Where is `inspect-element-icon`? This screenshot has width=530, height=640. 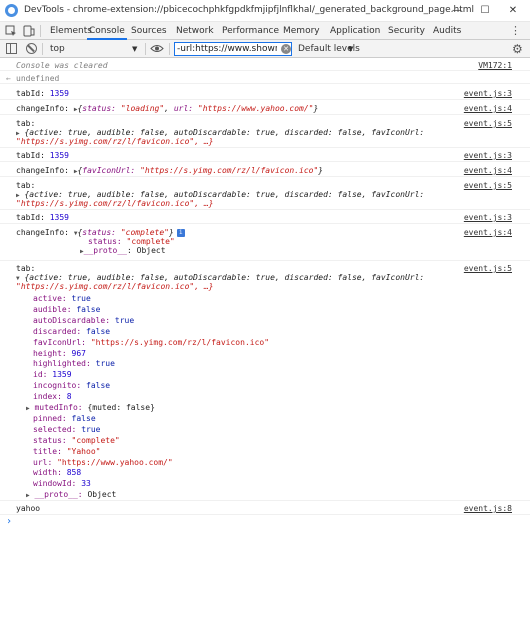 inspect-element-icon is located at coordinates (11, 31).